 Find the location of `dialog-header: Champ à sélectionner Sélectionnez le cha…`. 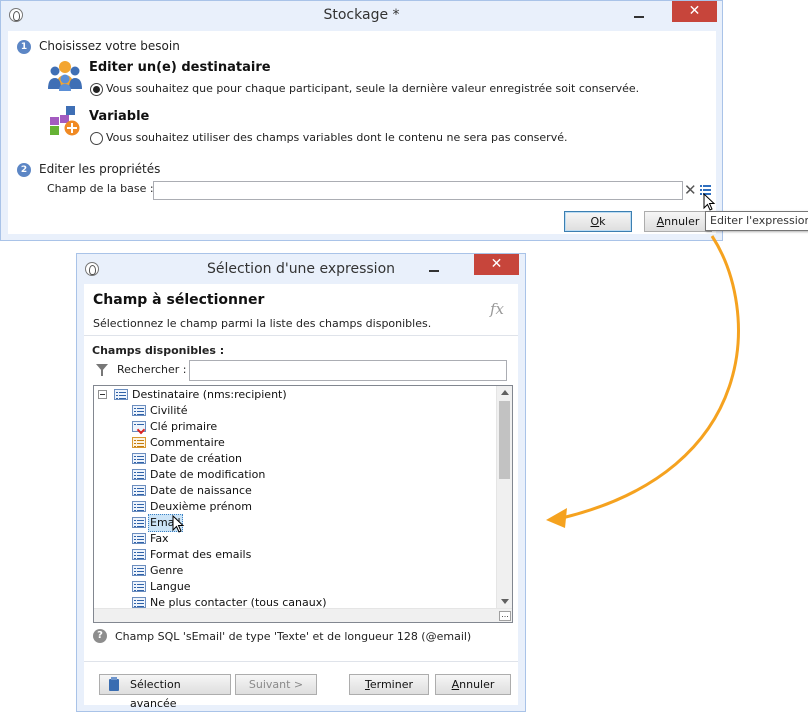

dialog-header: Champ à sélectionner Sélectionnez le cha… is located at coordinates (301, 310).